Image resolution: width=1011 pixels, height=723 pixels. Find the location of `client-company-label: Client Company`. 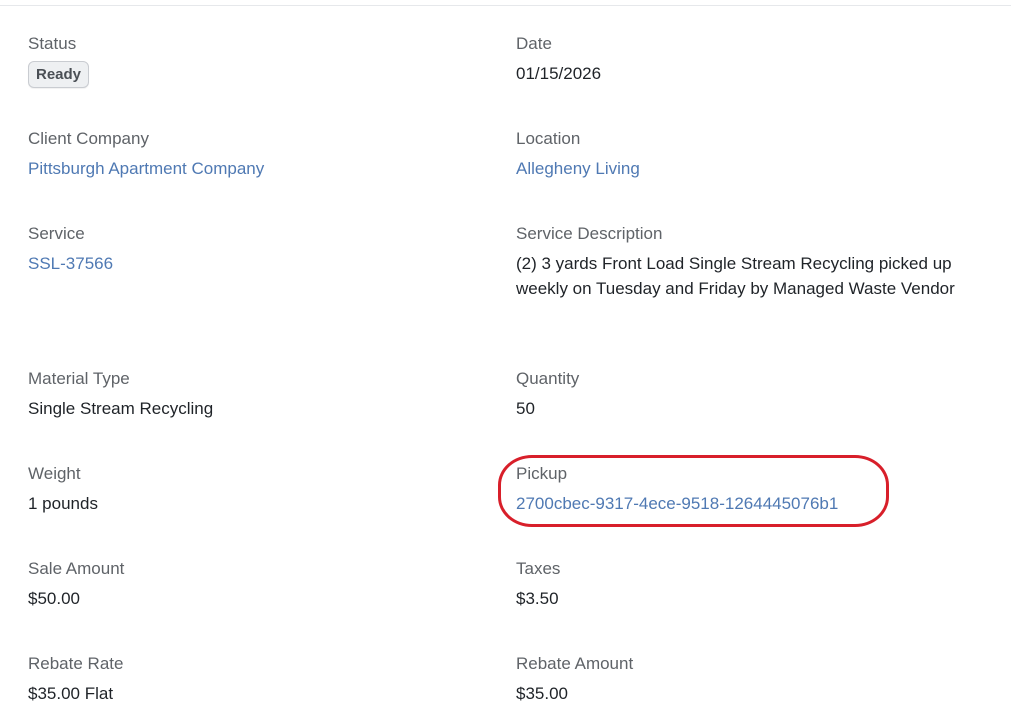

client-company-label: Client Company is located at coordinates (88, 138).